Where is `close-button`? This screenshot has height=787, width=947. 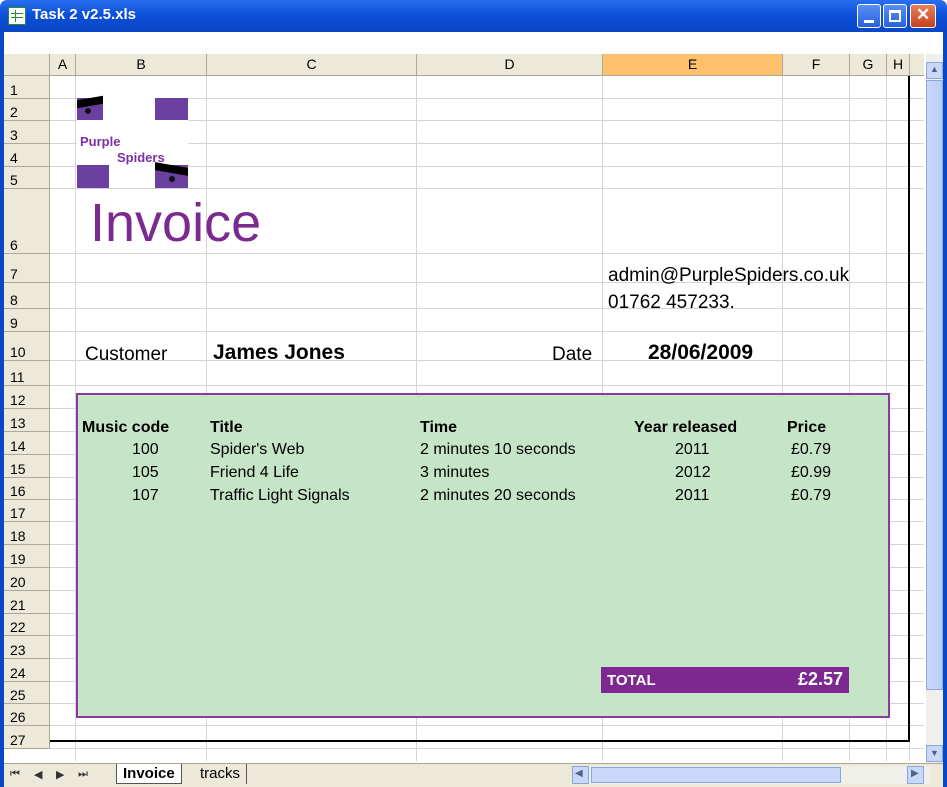
close-button is located at coordinates (923, 16).